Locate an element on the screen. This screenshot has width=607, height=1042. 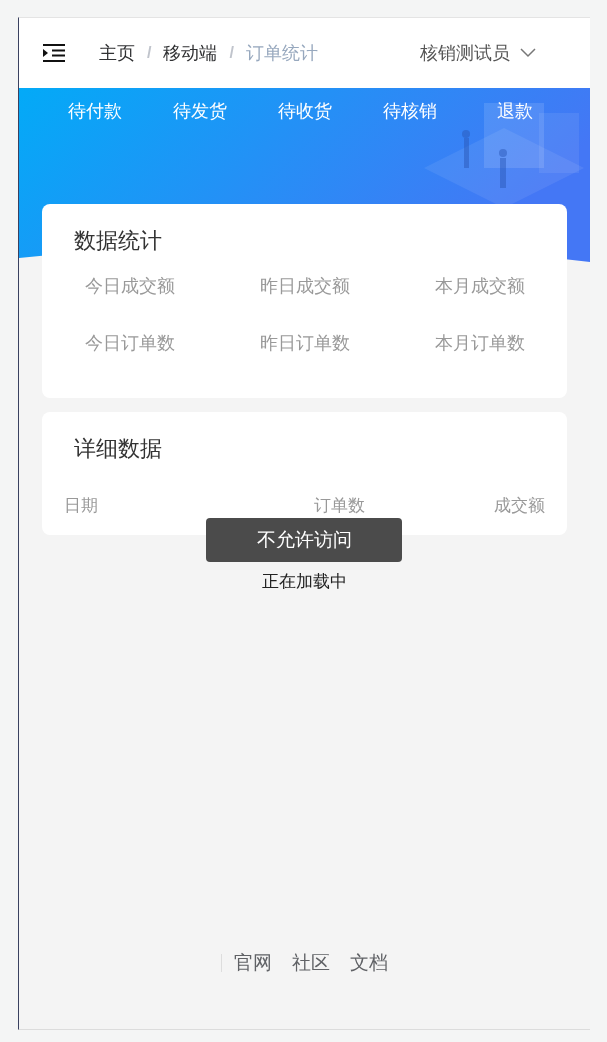
breadcrumb-link: 主页 is located at coordinates (117, 53).